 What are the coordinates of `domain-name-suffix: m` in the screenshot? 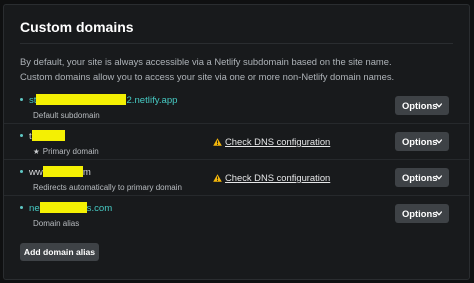 It's located at (86, 172).